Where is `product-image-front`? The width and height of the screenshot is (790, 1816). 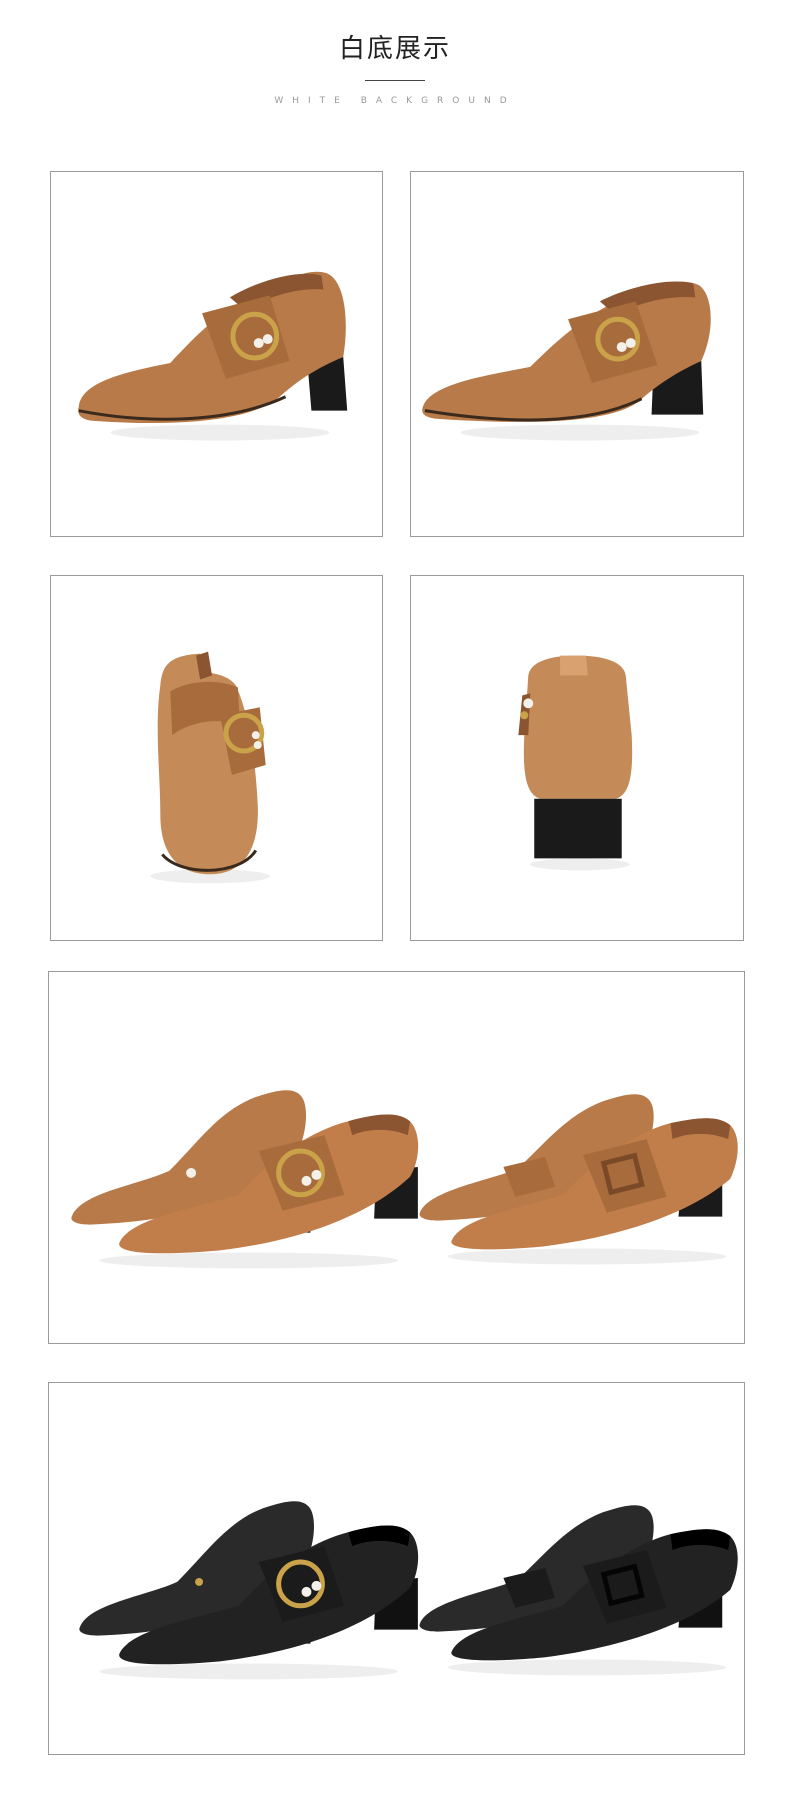
product-image-front is located at coordinates (216, 758).